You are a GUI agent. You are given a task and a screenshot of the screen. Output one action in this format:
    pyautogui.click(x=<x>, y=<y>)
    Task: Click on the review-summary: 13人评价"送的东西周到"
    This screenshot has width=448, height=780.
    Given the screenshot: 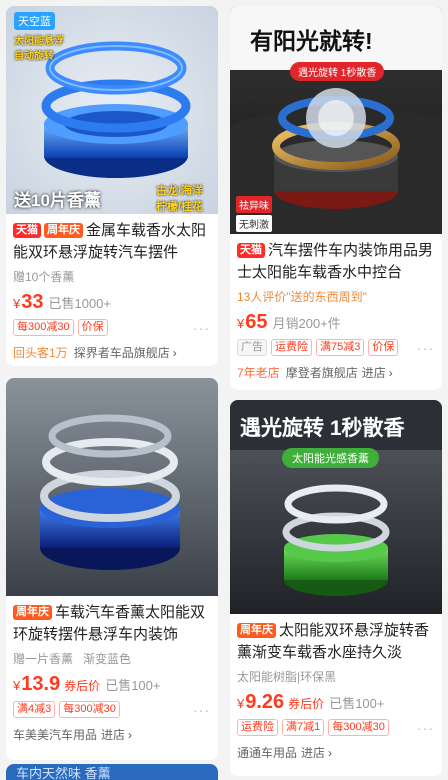 What is the action you would take?
    pyautogui.click(x=302, y=297)
    